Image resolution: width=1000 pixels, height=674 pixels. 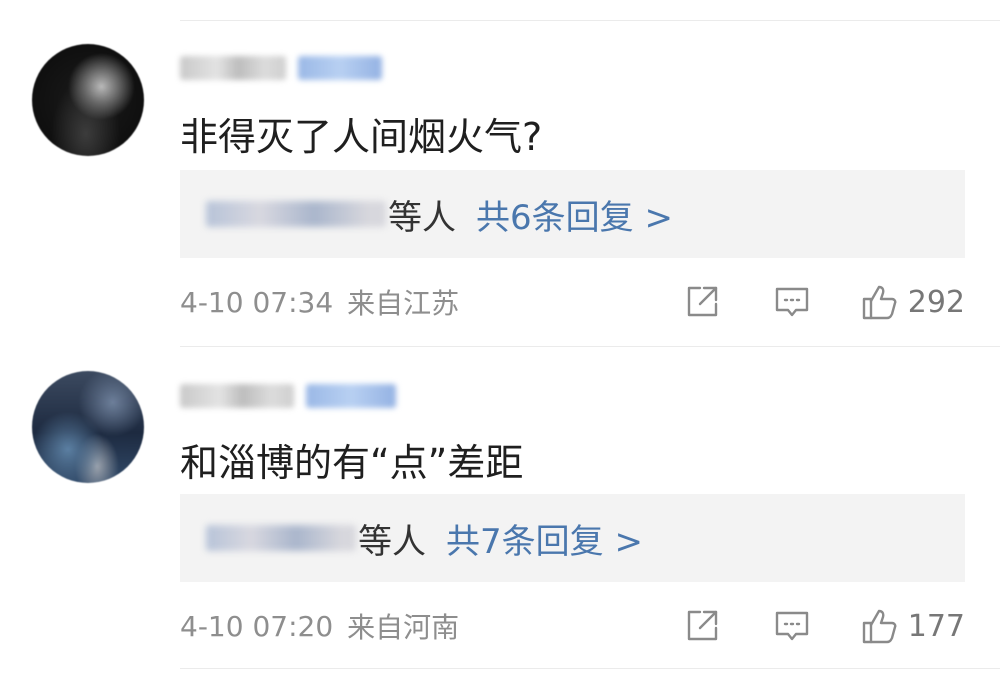 I want to click on like-button: 292, so click(x=912, y=302).